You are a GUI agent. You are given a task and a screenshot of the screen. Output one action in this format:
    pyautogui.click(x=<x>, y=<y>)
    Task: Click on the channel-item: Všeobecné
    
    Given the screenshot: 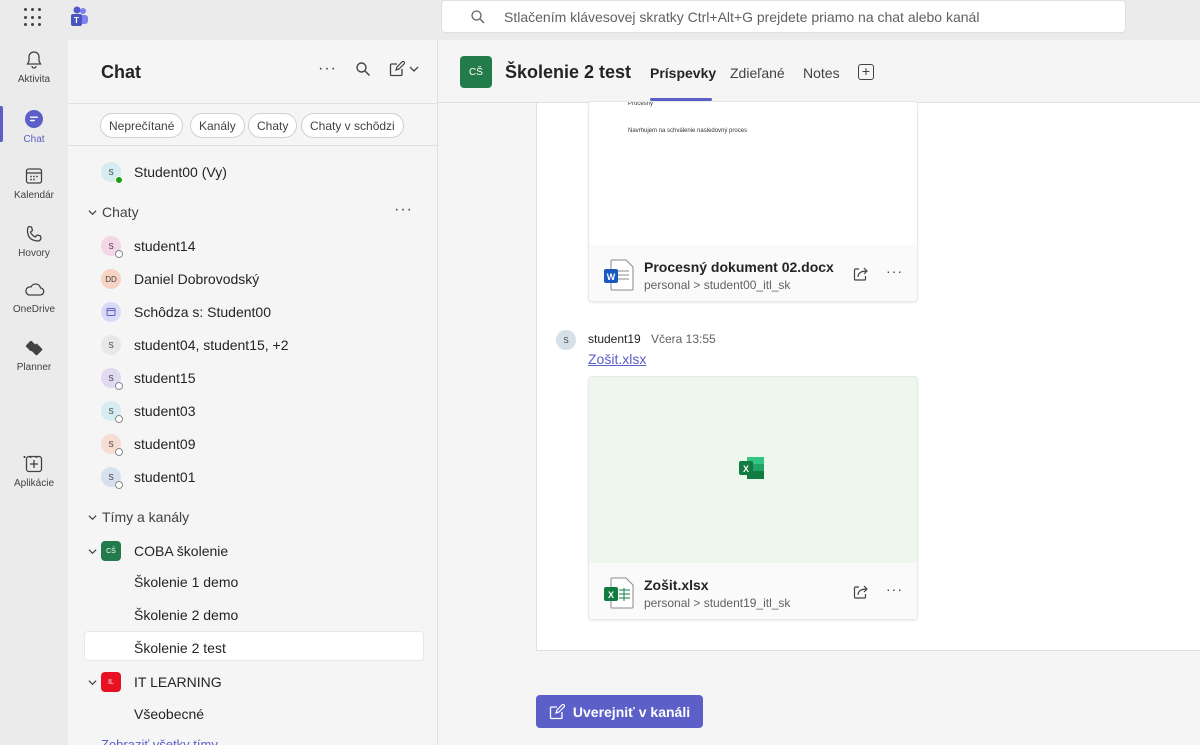 What is the action you would take?
    pyautogui.click(x=169, y=714)
    